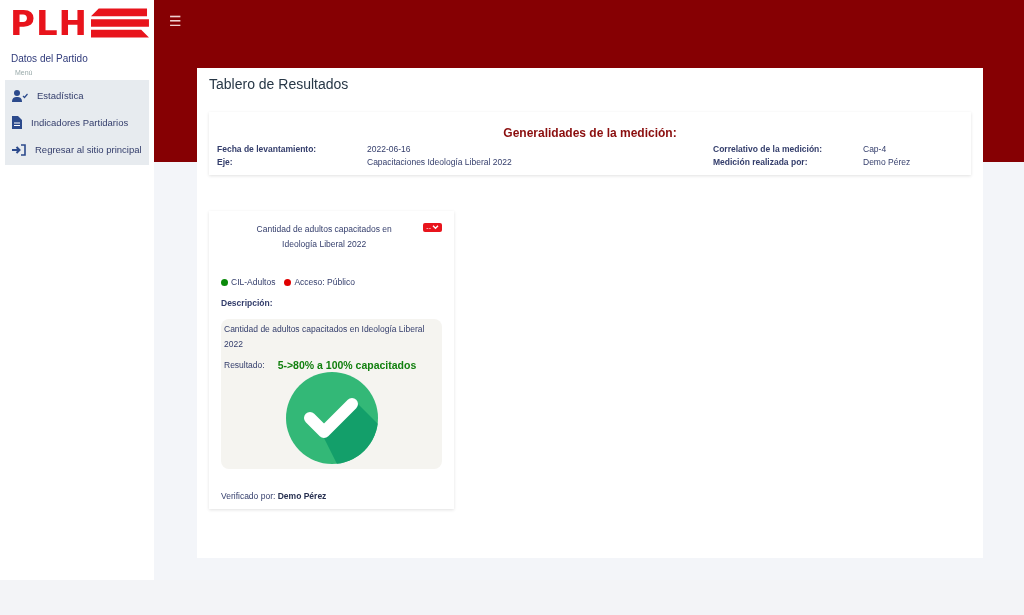 The image size is (1024, 615). I want to click on menu-icon: ☰, so click(175, 21).